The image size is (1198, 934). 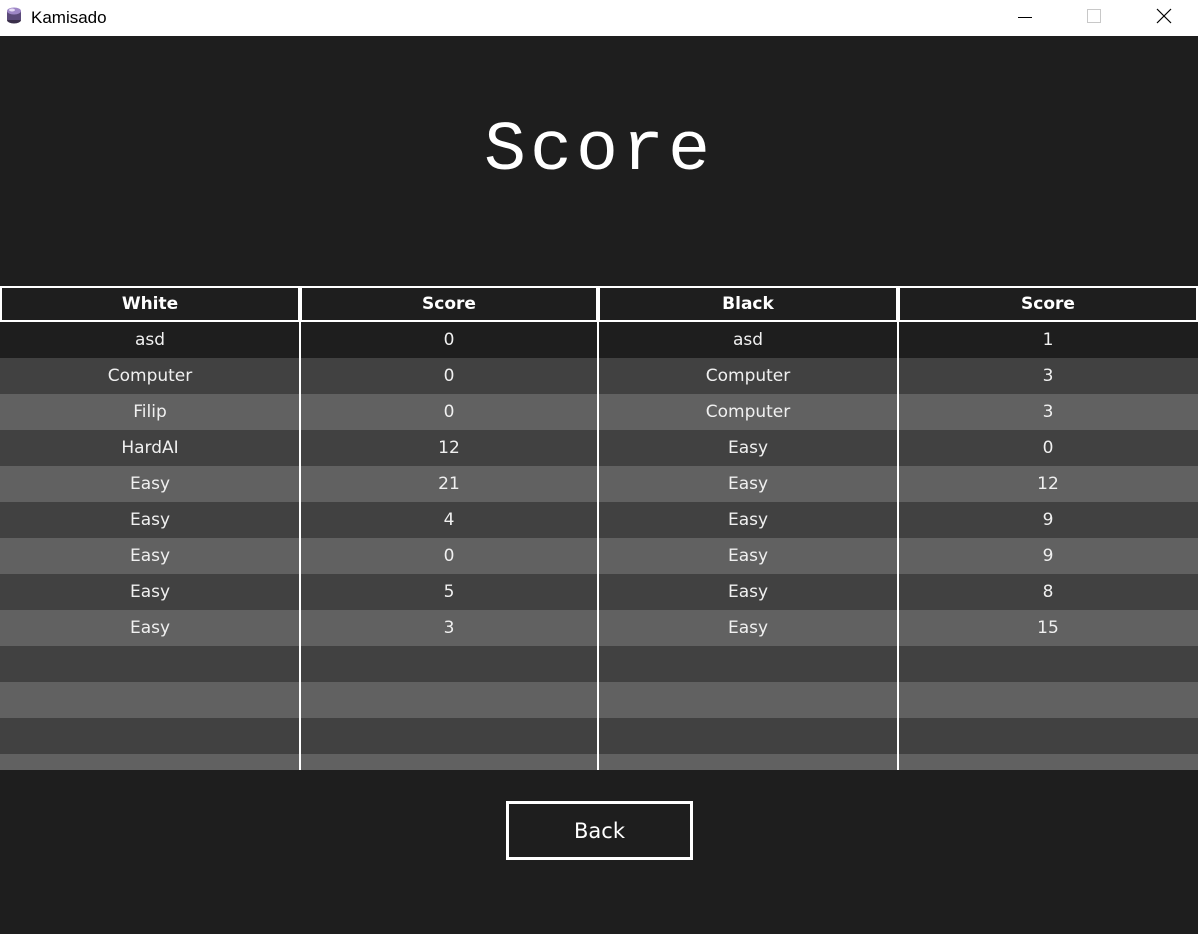 I want to click on column-header-black: Black, so click(x=748, y=304).